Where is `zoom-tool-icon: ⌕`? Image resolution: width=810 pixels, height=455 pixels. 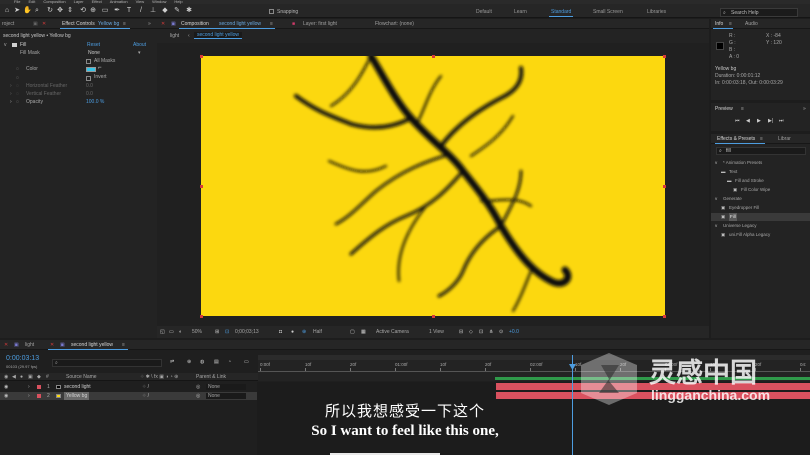 zoom-tool-icon: ⌕ is located at coordinates (37, 11).